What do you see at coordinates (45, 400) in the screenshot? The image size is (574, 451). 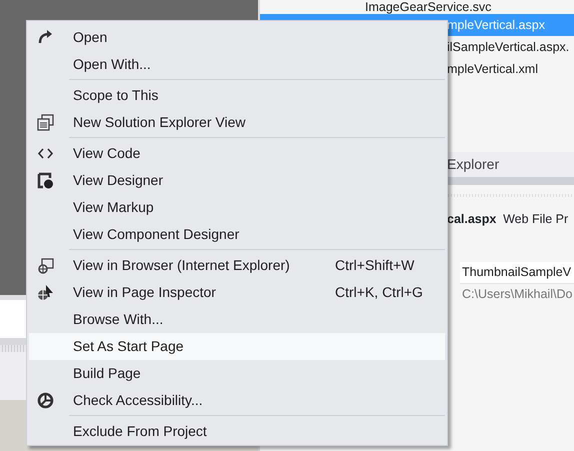 I see `pie-chart-icon` at bounding box center [45, 400].